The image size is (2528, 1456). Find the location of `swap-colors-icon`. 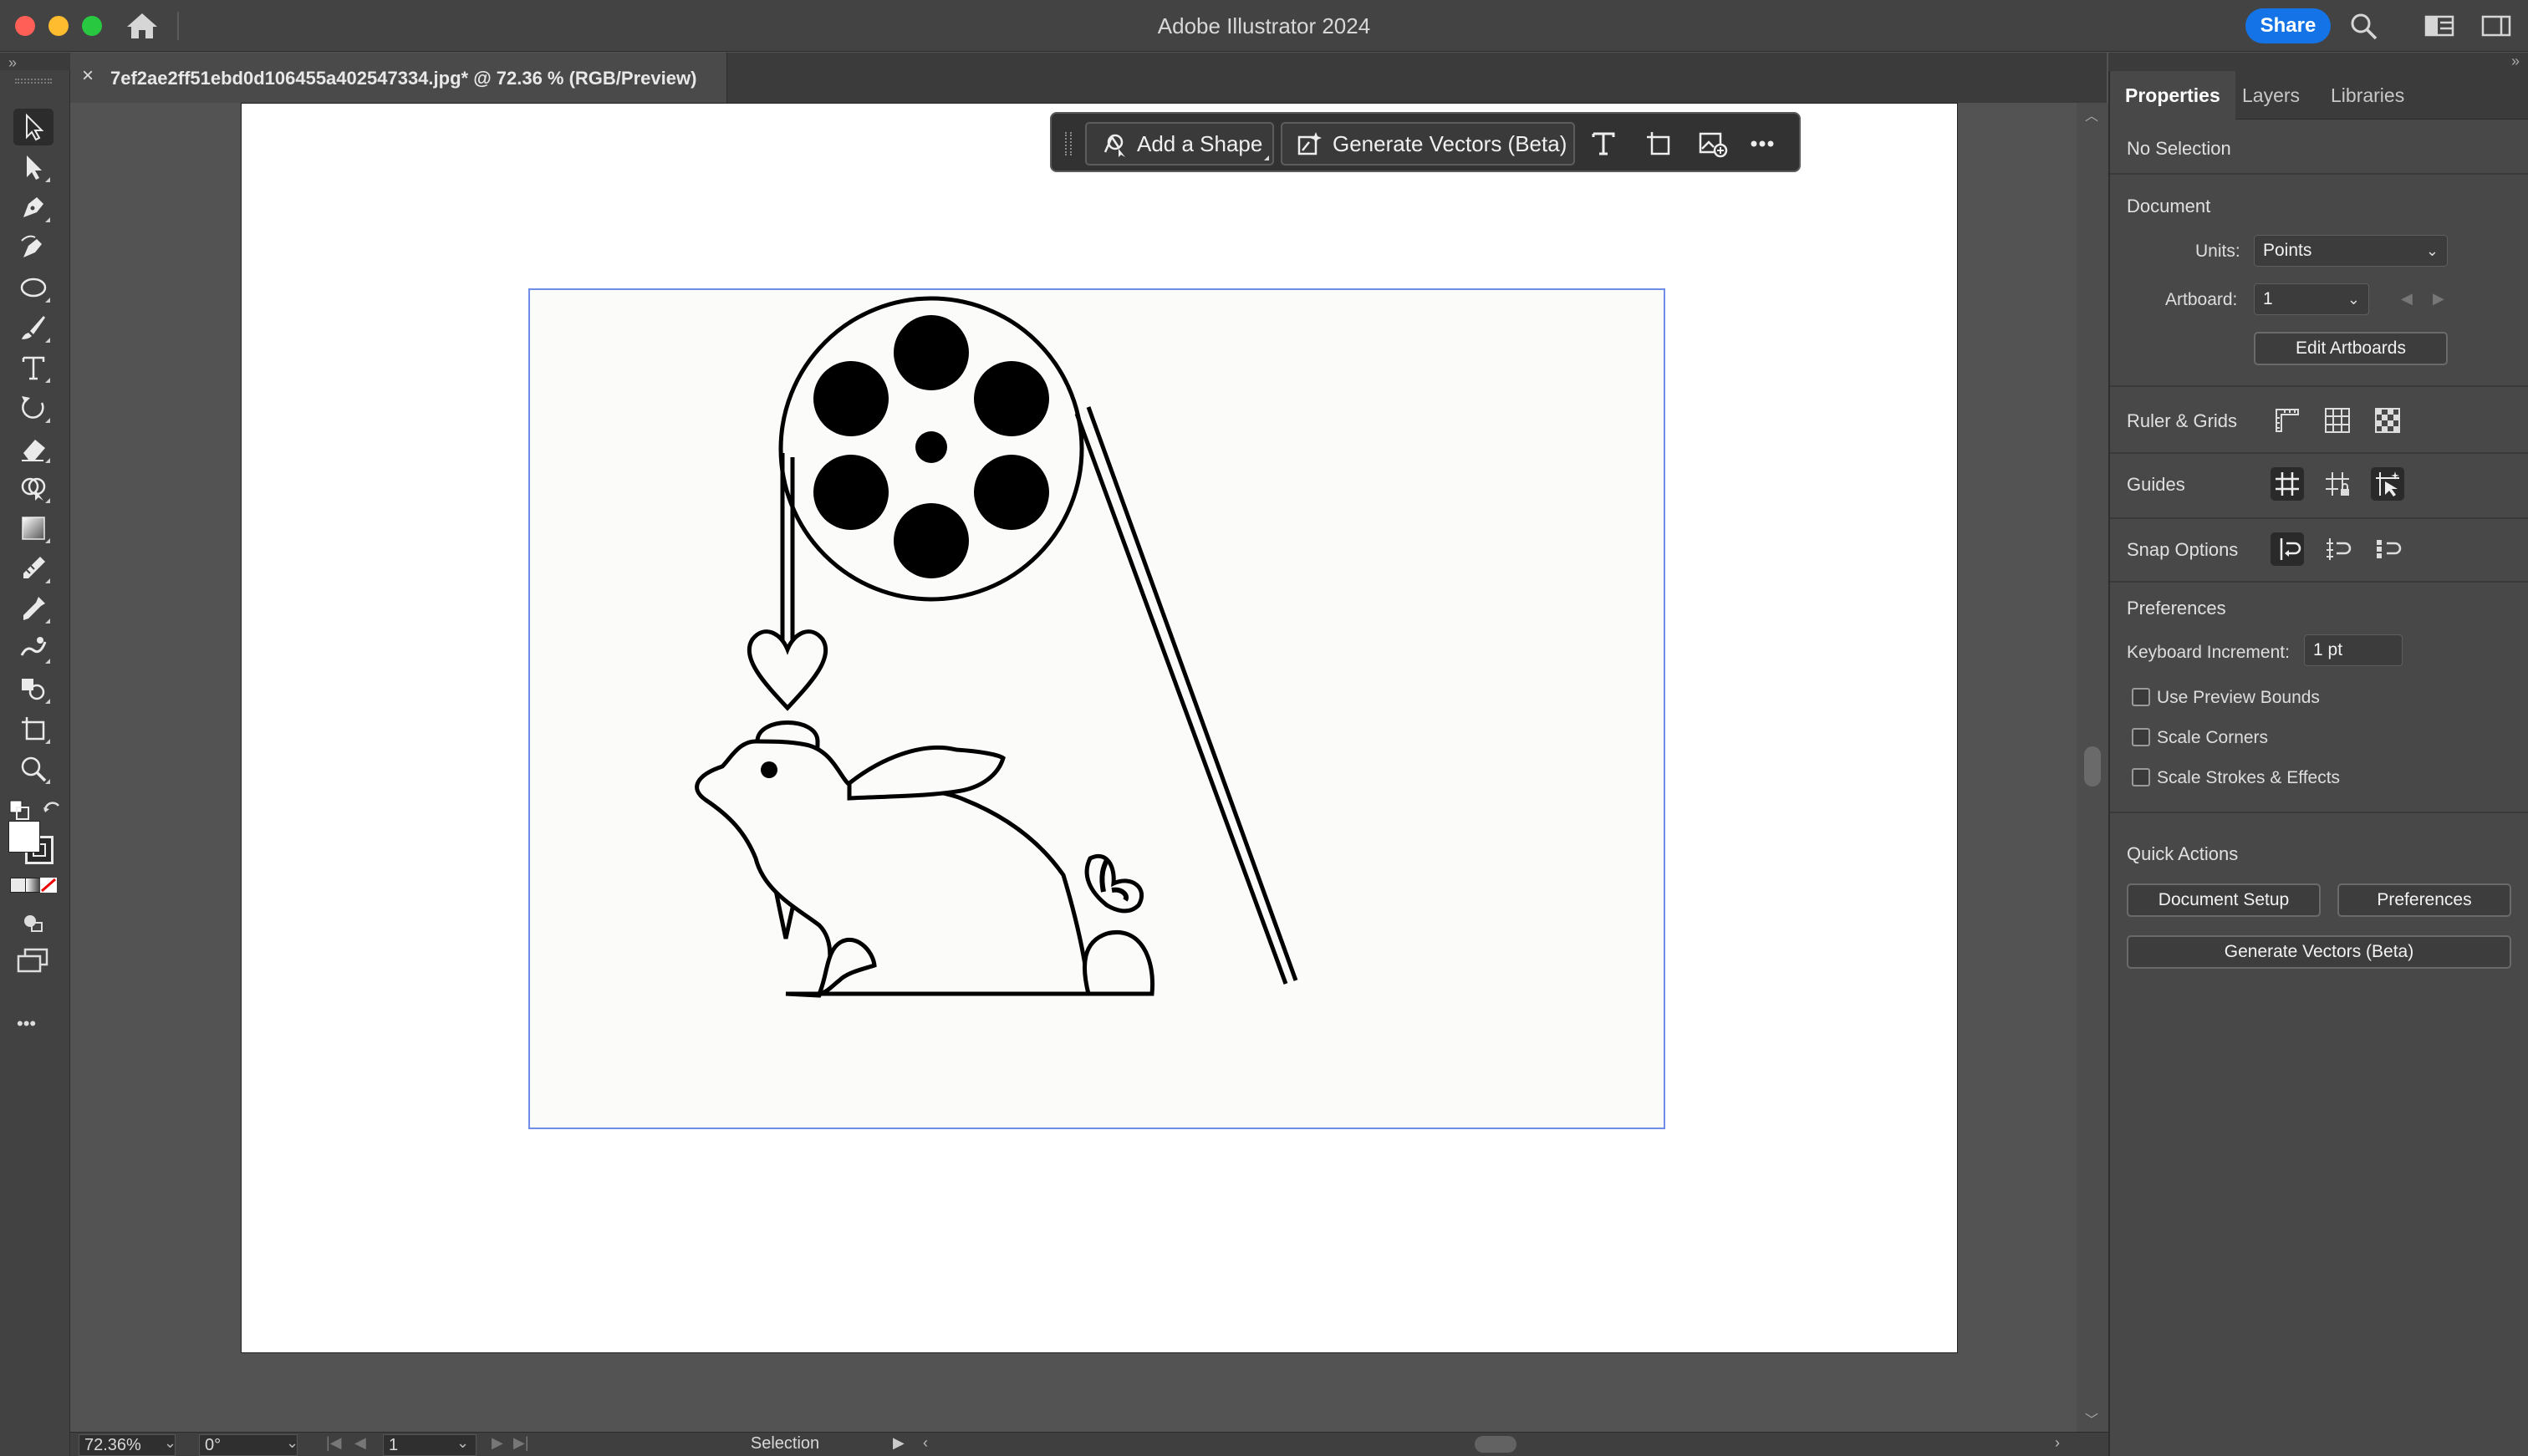

swap-colors-icon is located at coordinates (52, 810).